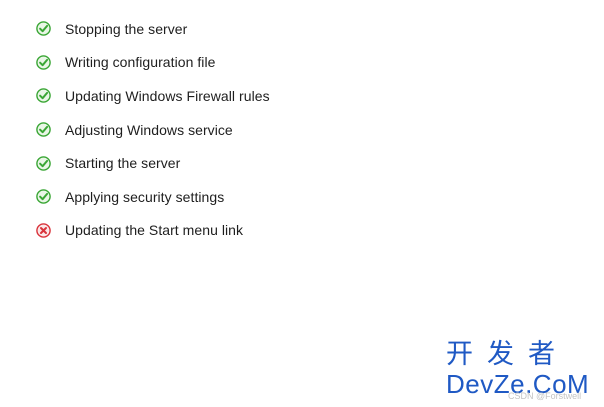 The image size is (604, 407). Describe the element at coordinates (507, 354) in the screenshot. I see `watermark-cn-text: 开发者` at that location.